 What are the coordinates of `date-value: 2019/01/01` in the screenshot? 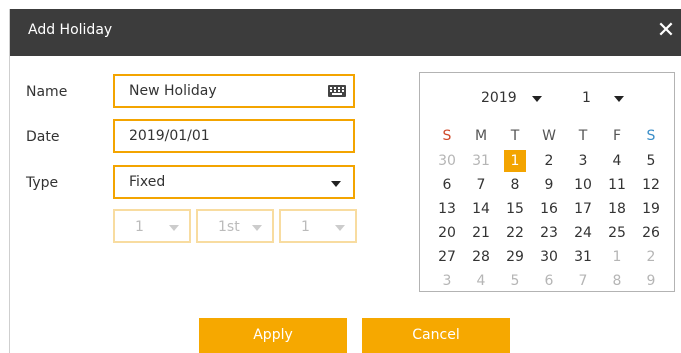 It's located at (169, 136).